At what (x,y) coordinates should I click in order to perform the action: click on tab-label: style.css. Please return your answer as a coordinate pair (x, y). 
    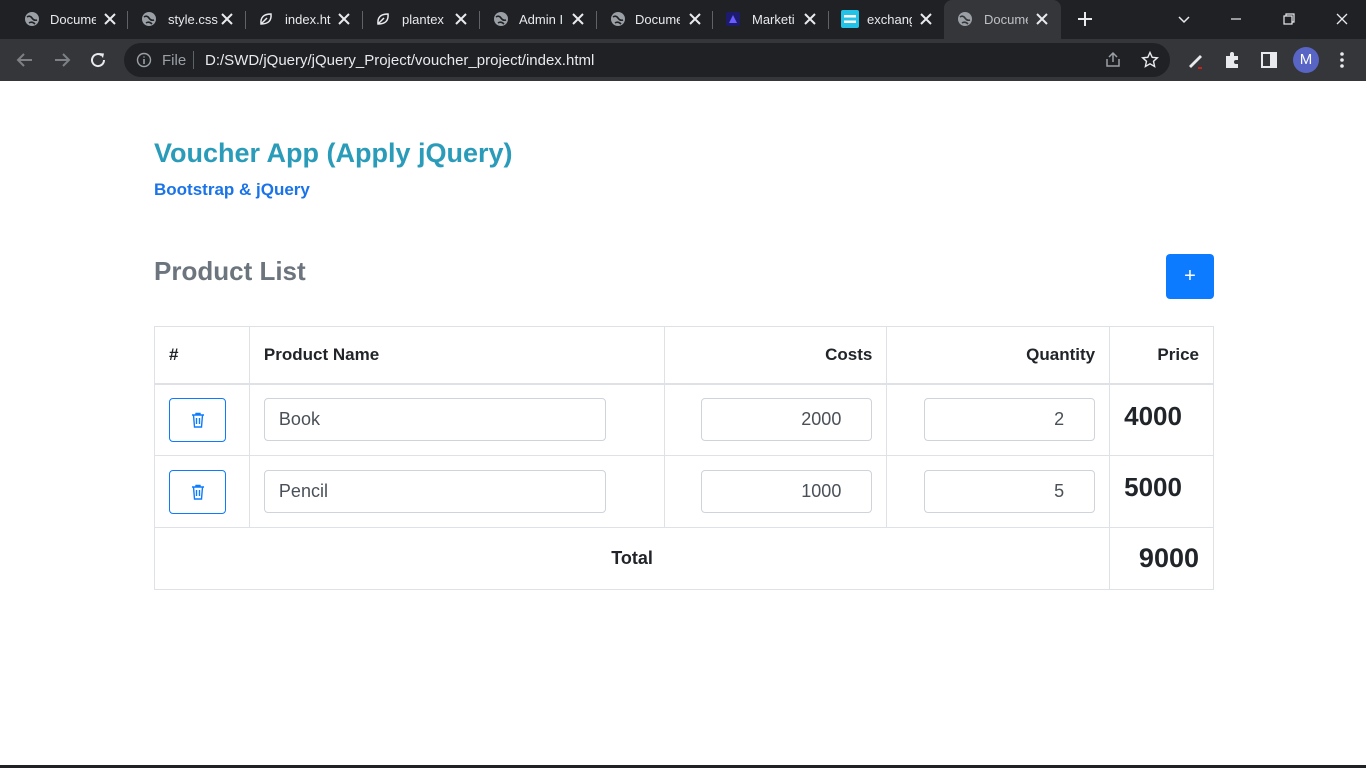
    Looking at the image, I should click on (193, 19).